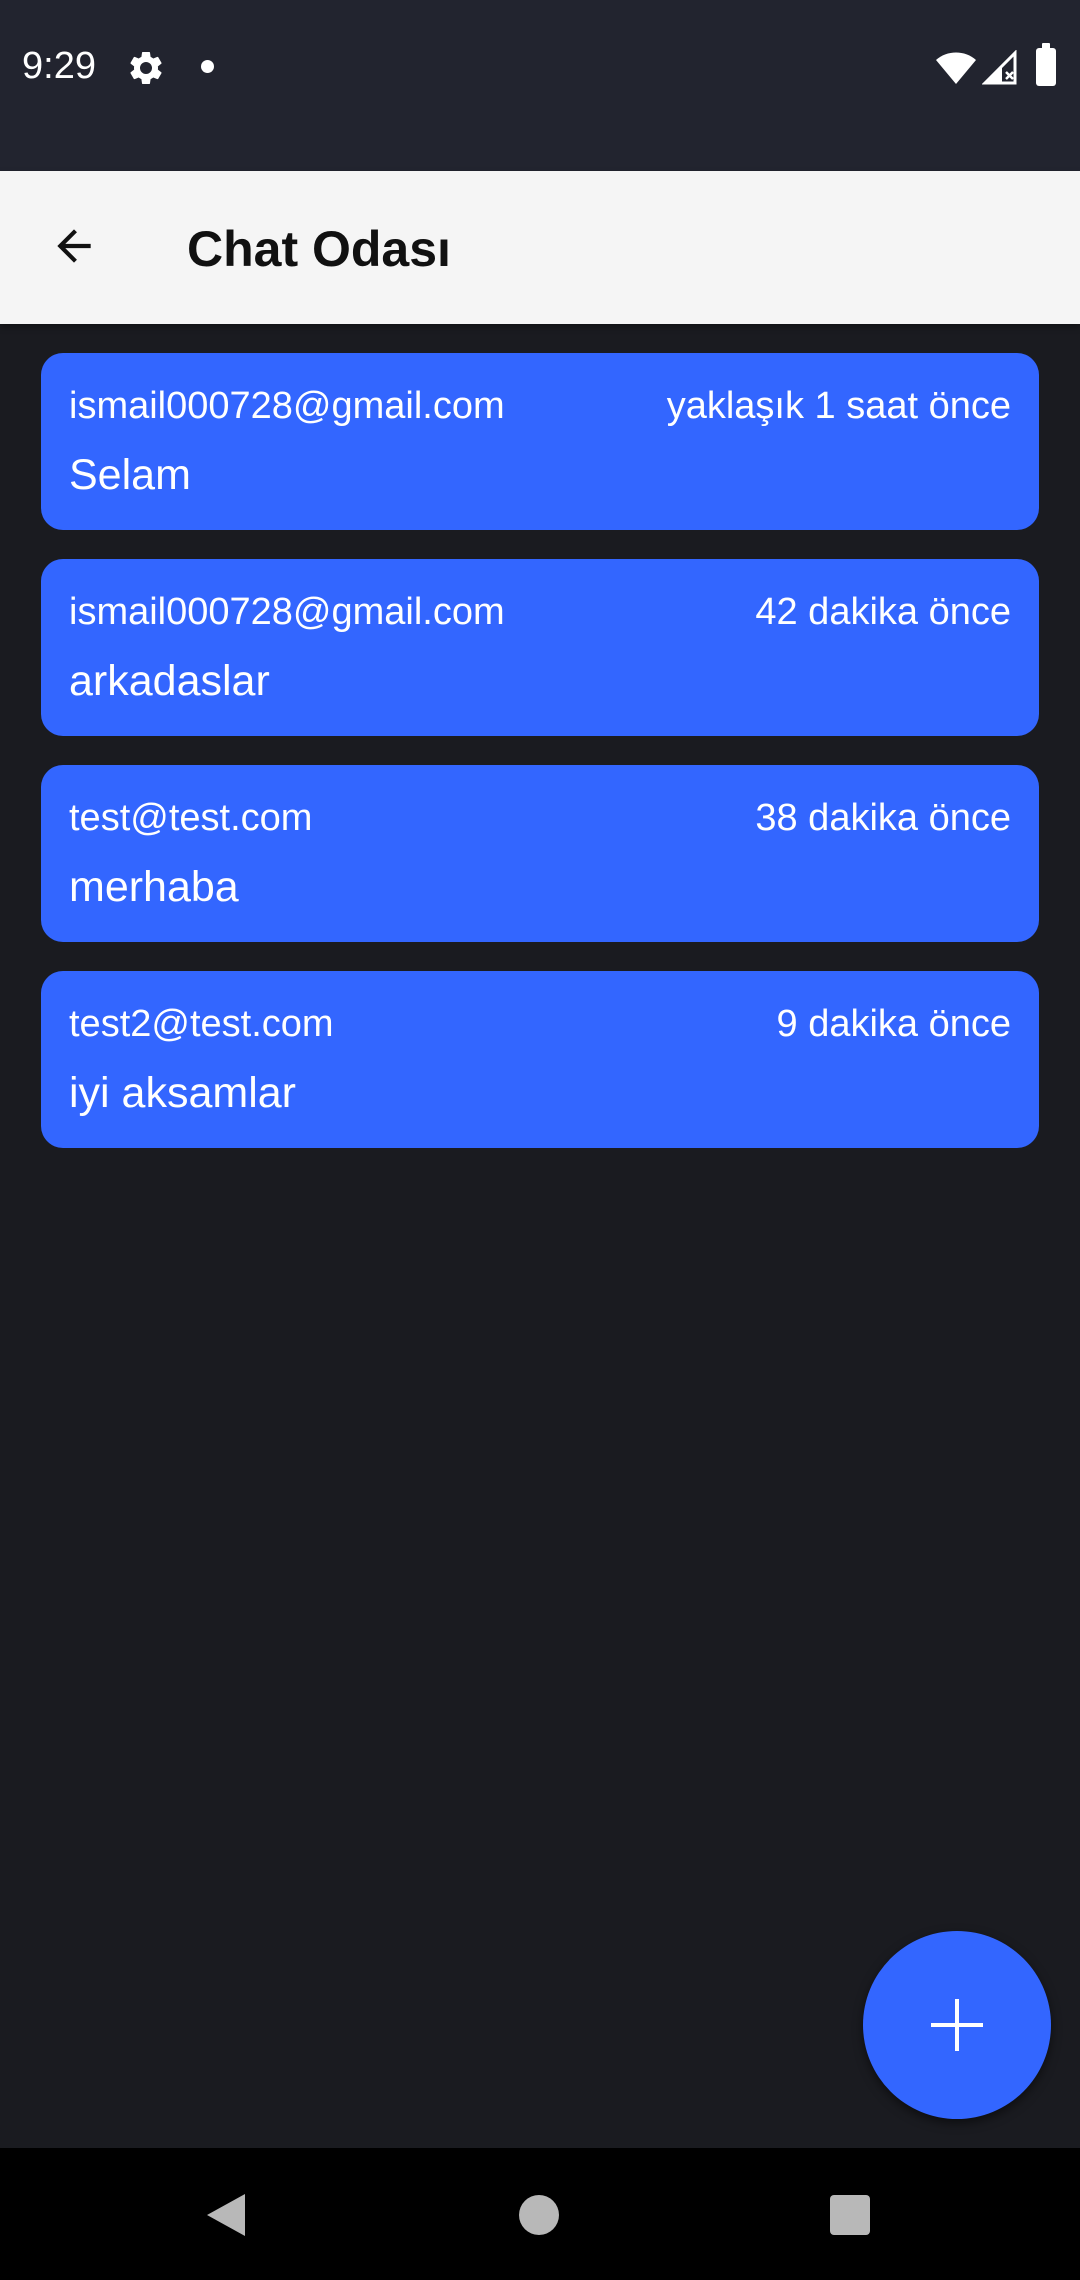  What do you see at coordinates (540, 853) in the screenshot?
I see `message-card: test@test.com 38 dakika önce merhaba` at bounding box center [540, 853].